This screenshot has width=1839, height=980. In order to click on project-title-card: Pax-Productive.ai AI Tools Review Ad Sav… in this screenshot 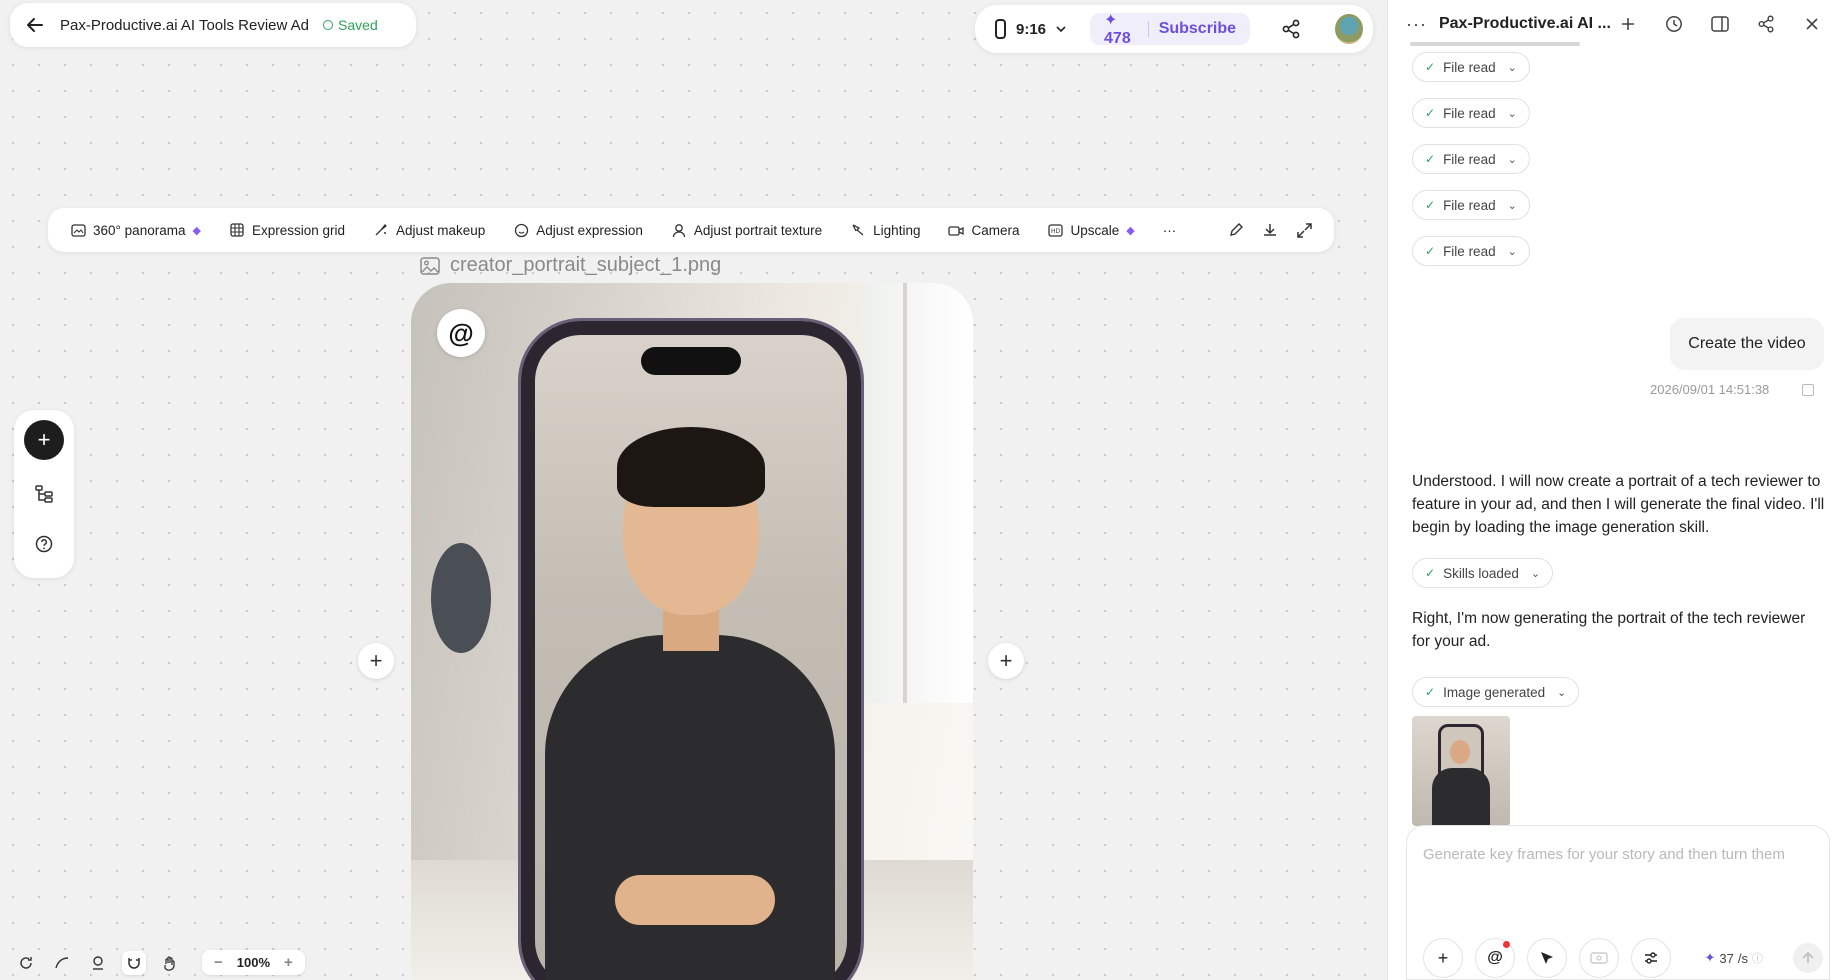, I will do `click(213, 25)`.